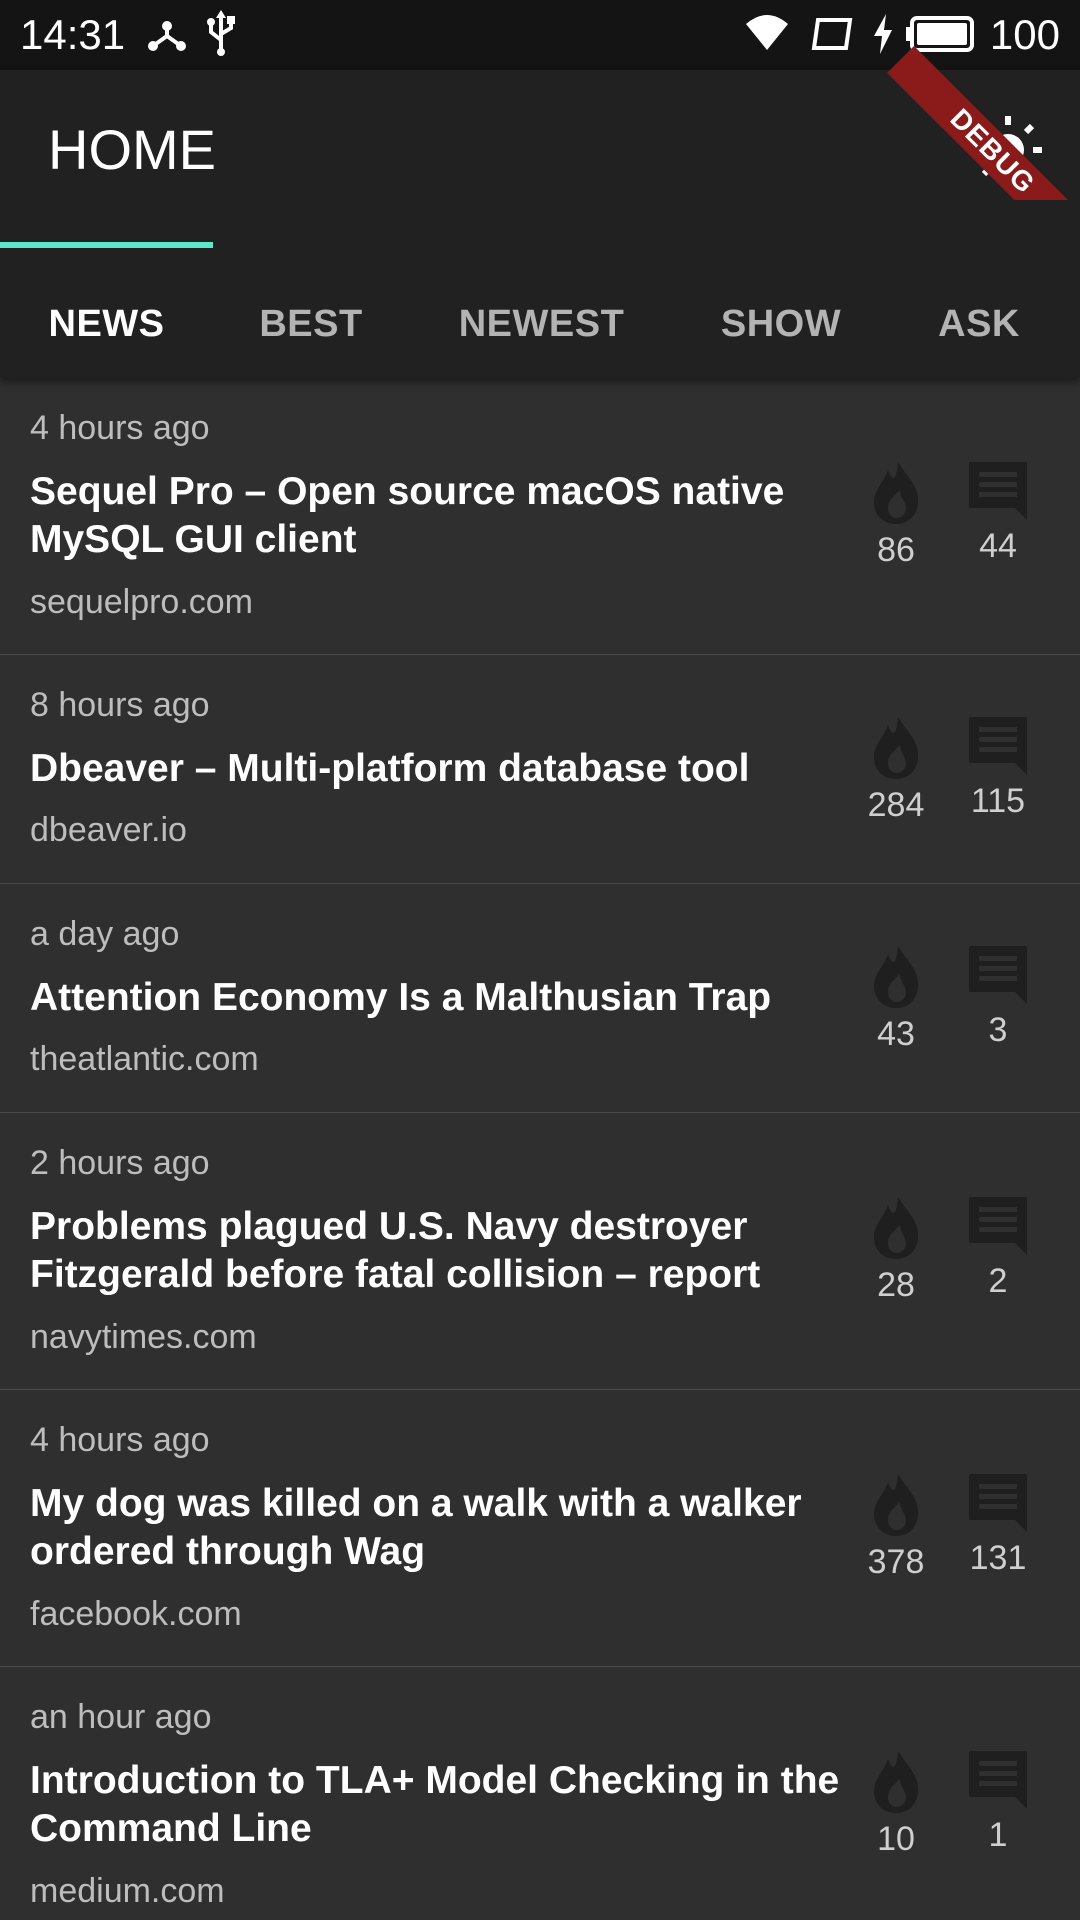 This screenshot has height=1920, width=1080. What do you see at coordinates (143, 1337) in the screenshot?
I see `story-domain: navytimes.com` at bounding box center [143, 1337].